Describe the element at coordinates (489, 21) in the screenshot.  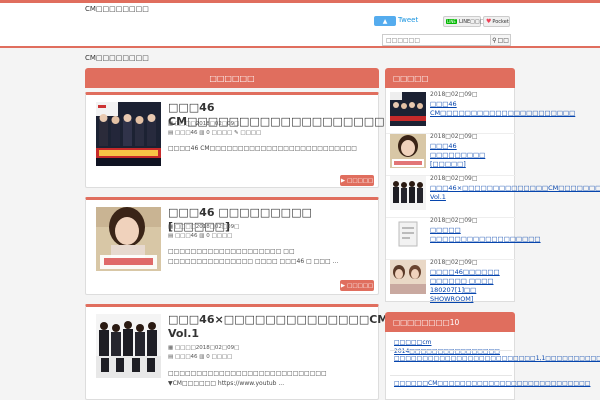
I see `pocket-icon: ♥` at that location.